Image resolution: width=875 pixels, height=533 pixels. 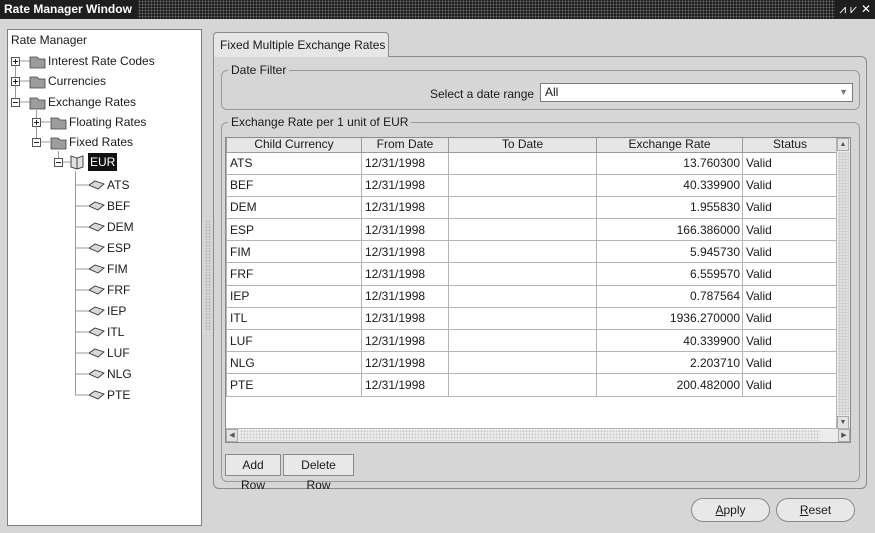 I want to click on tree-leaf-fim: FIM, so click(x=117, y=269).